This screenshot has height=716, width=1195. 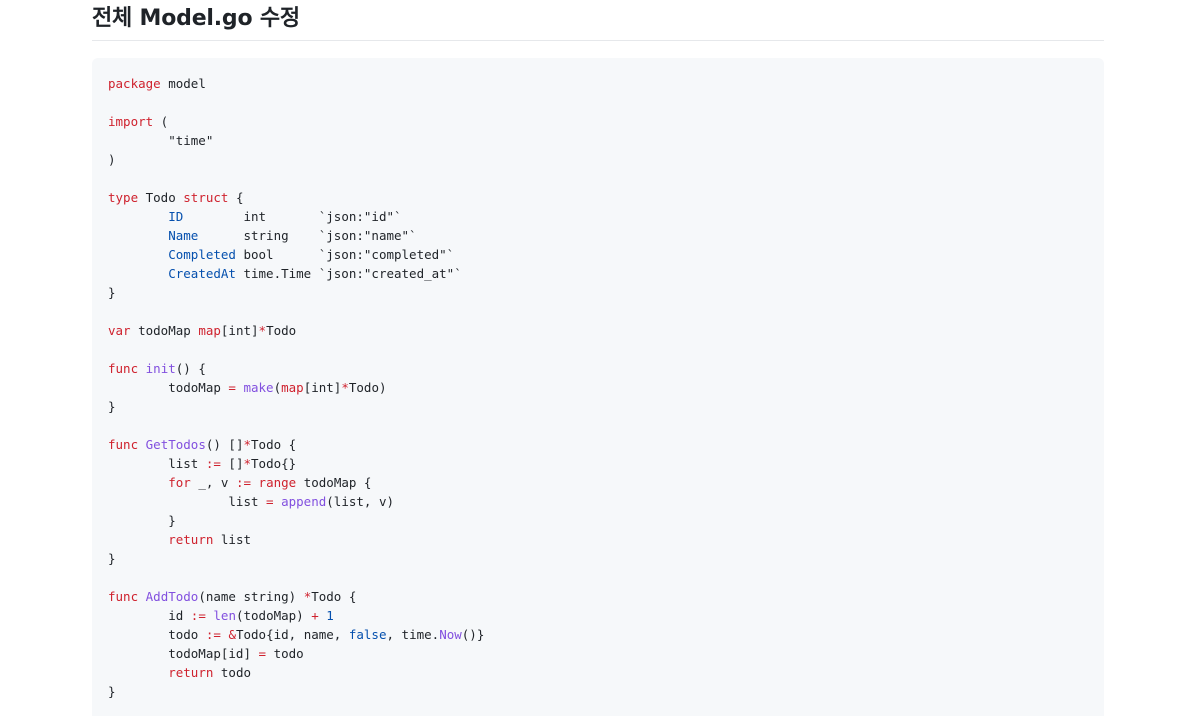 What do you see at coordinates (232, 463) in the screenshot?
I see `code-token: []` at bounding box center [232, 463].